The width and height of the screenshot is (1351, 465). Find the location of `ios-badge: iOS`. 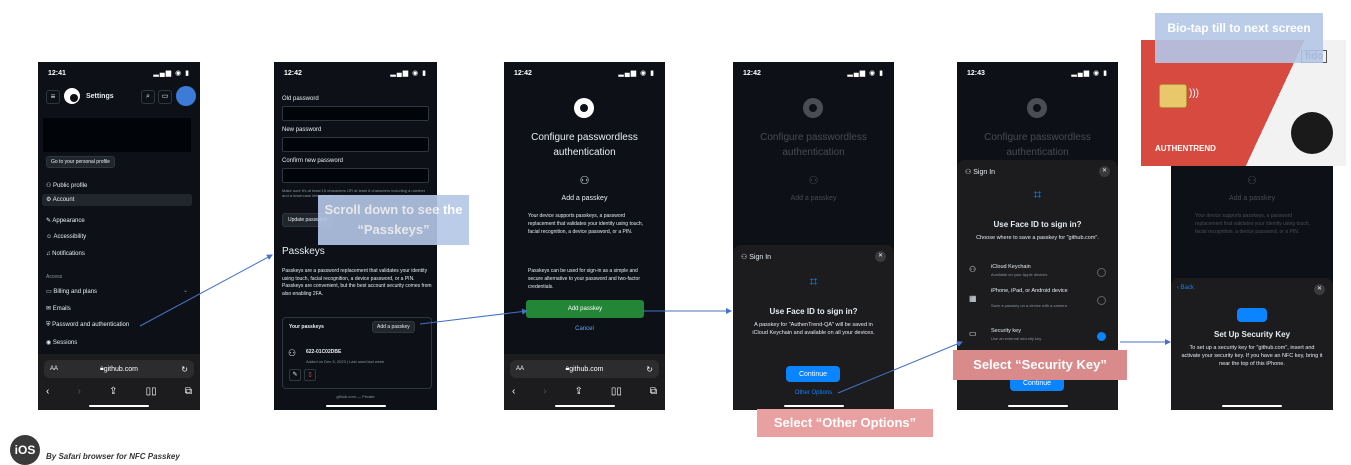

ios-badge: iOS is located at coordinates (25, 450).